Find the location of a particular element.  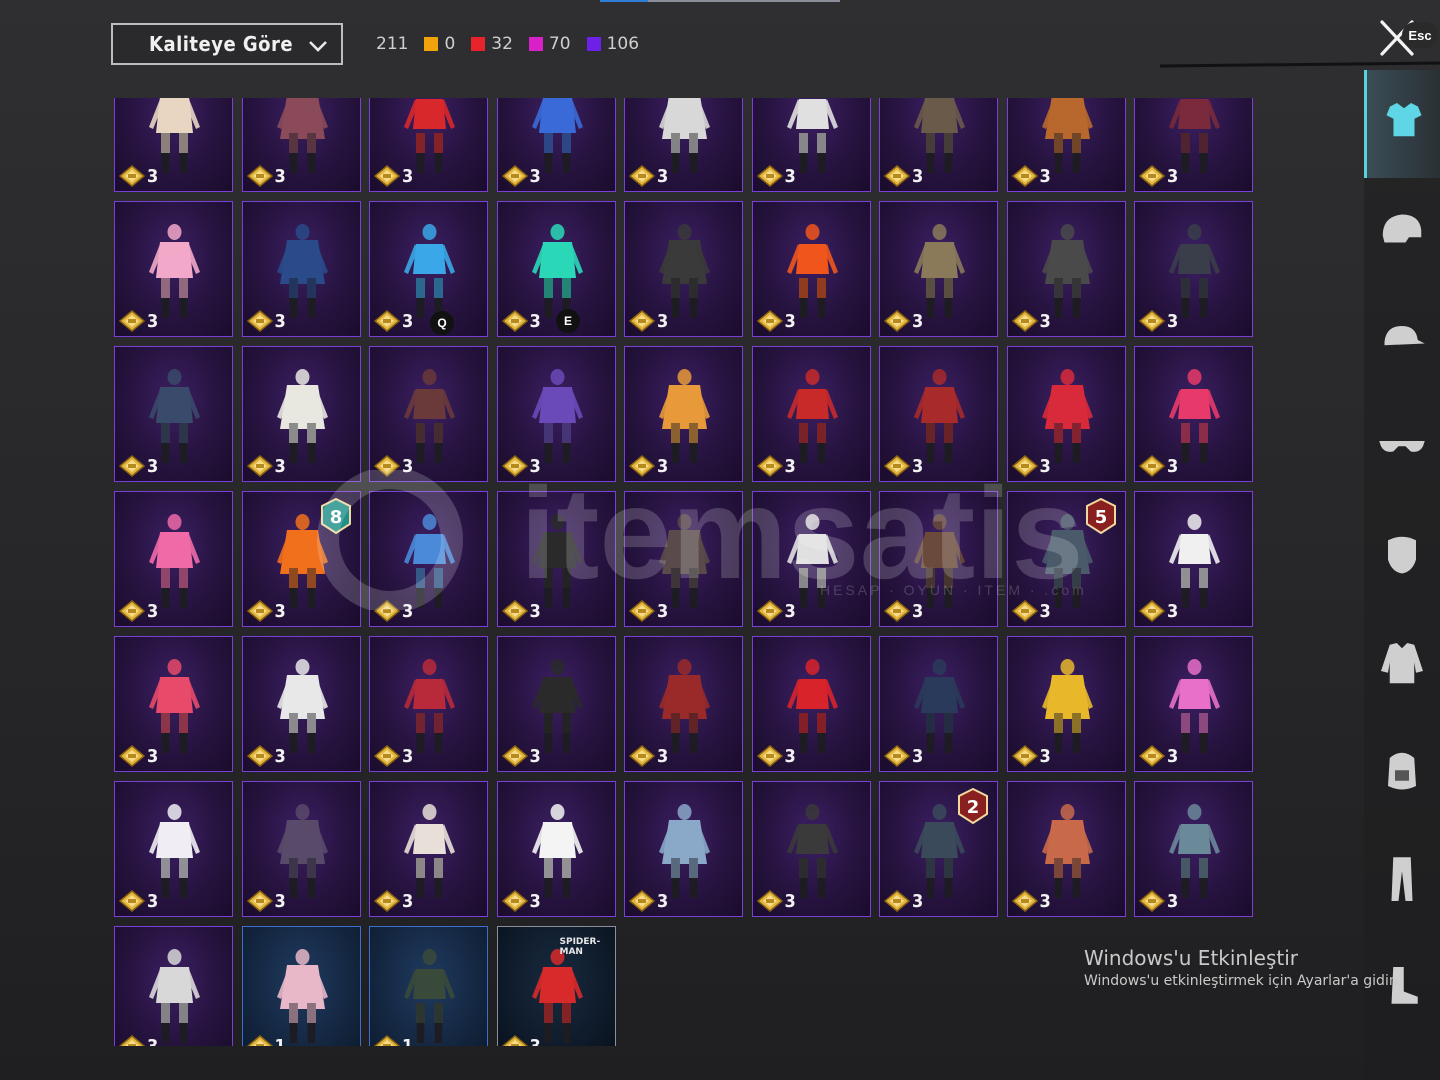

sidebar-mask-tab is located at coordinates (1402, 556).